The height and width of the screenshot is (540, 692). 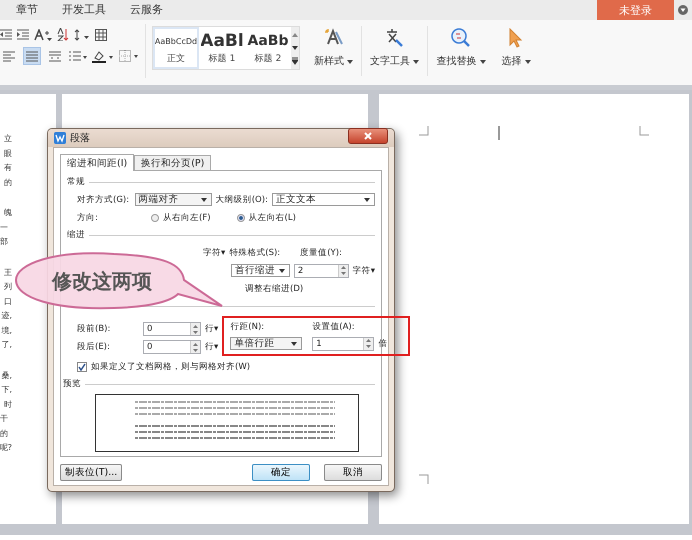 What do you see at coordinates (146, 10) in the screenshot?
I see `menu-tab: 云服务` at bounding box center [146, 10].